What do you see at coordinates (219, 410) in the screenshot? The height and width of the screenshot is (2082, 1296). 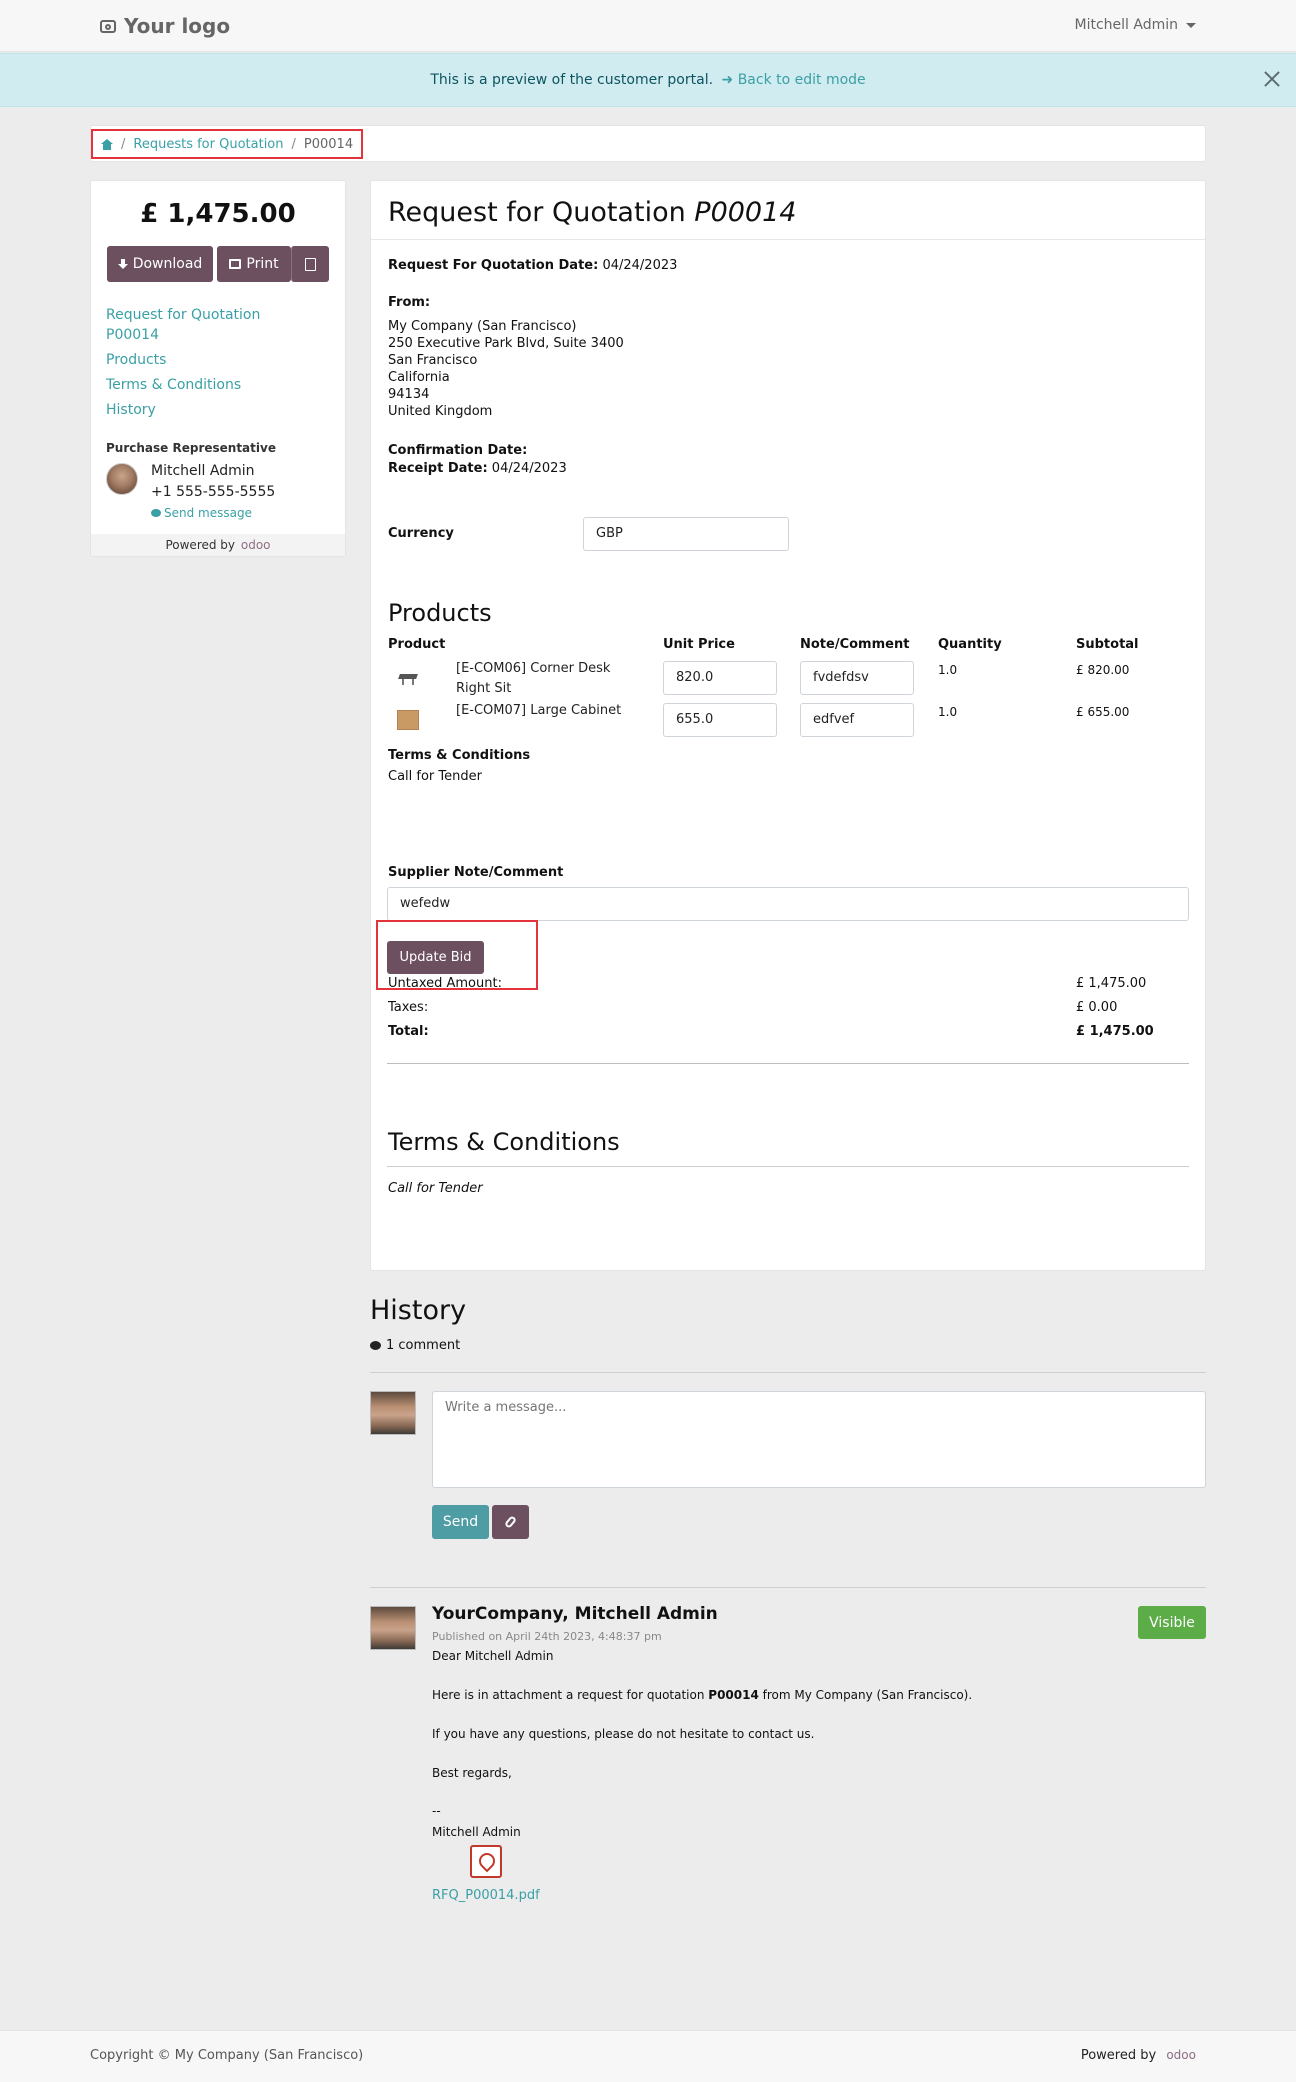 I see `sidebar-item-history: History` at bounding box center [219, 410].